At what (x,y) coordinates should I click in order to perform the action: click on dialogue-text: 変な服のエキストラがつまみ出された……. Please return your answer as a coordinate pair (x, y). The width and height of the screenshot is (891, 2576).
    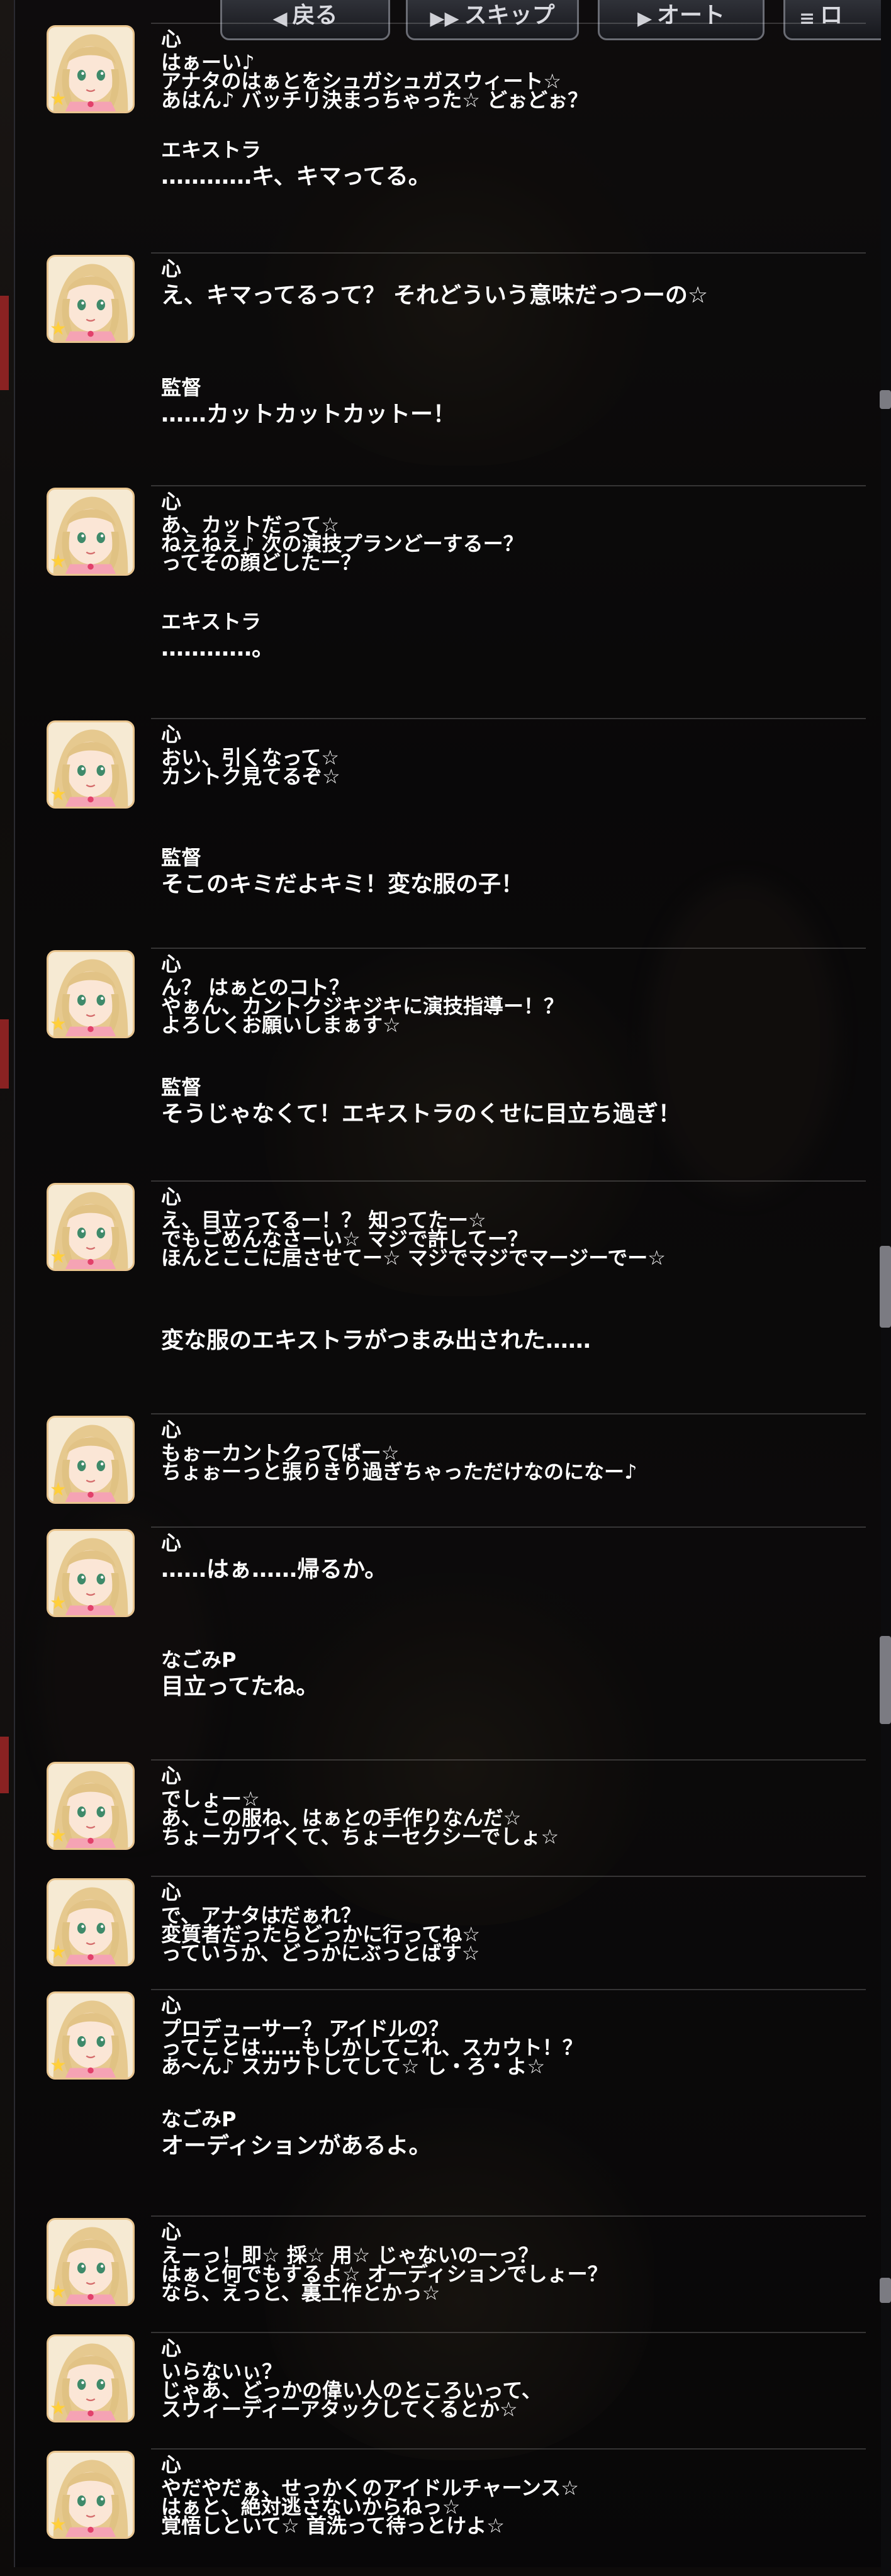
    Looking at the image, I should click on (376, 1341).